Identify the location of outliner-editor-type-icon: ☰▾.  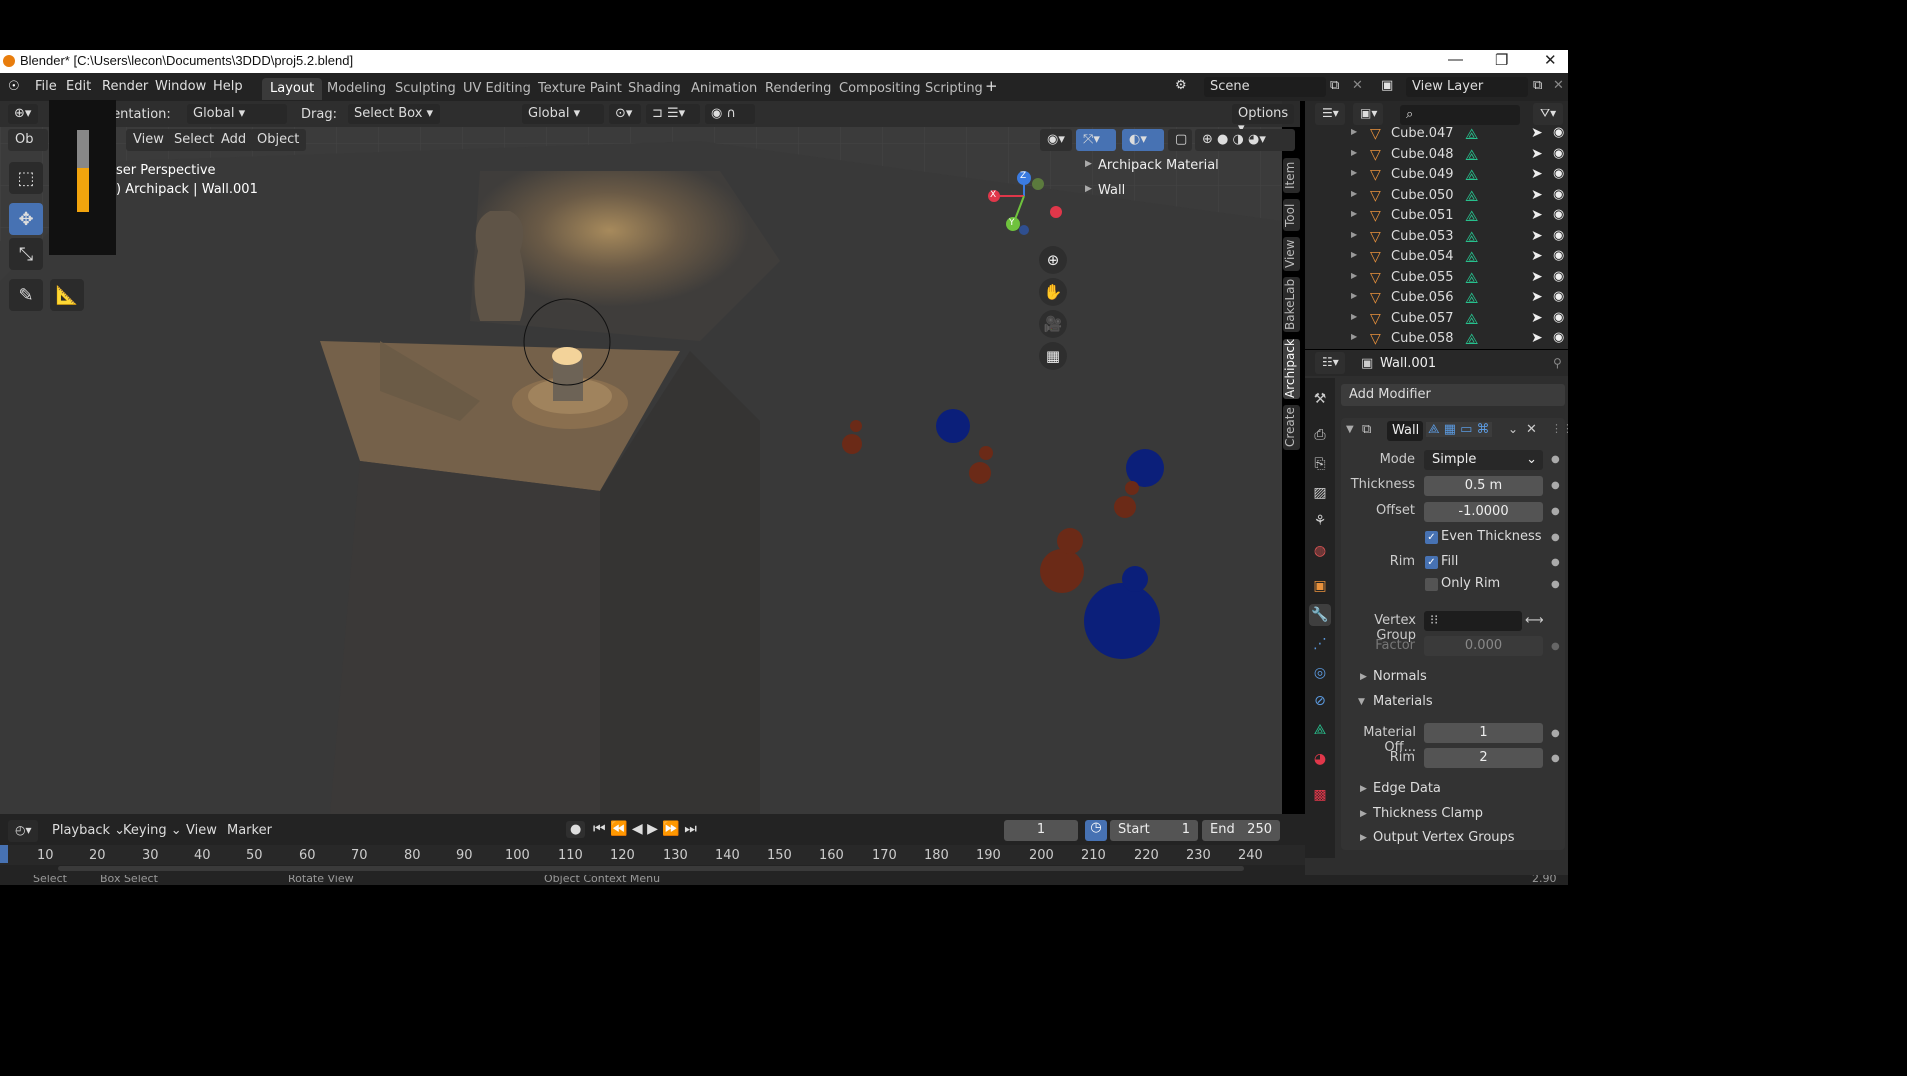
(1330, 114).